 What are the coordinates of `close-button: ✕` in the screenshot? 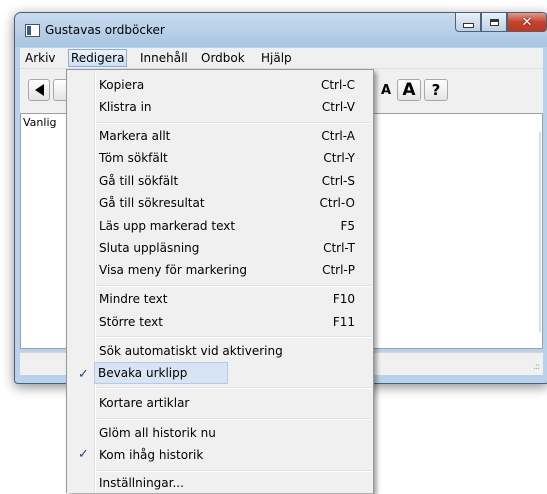 It's located at (527, 22).